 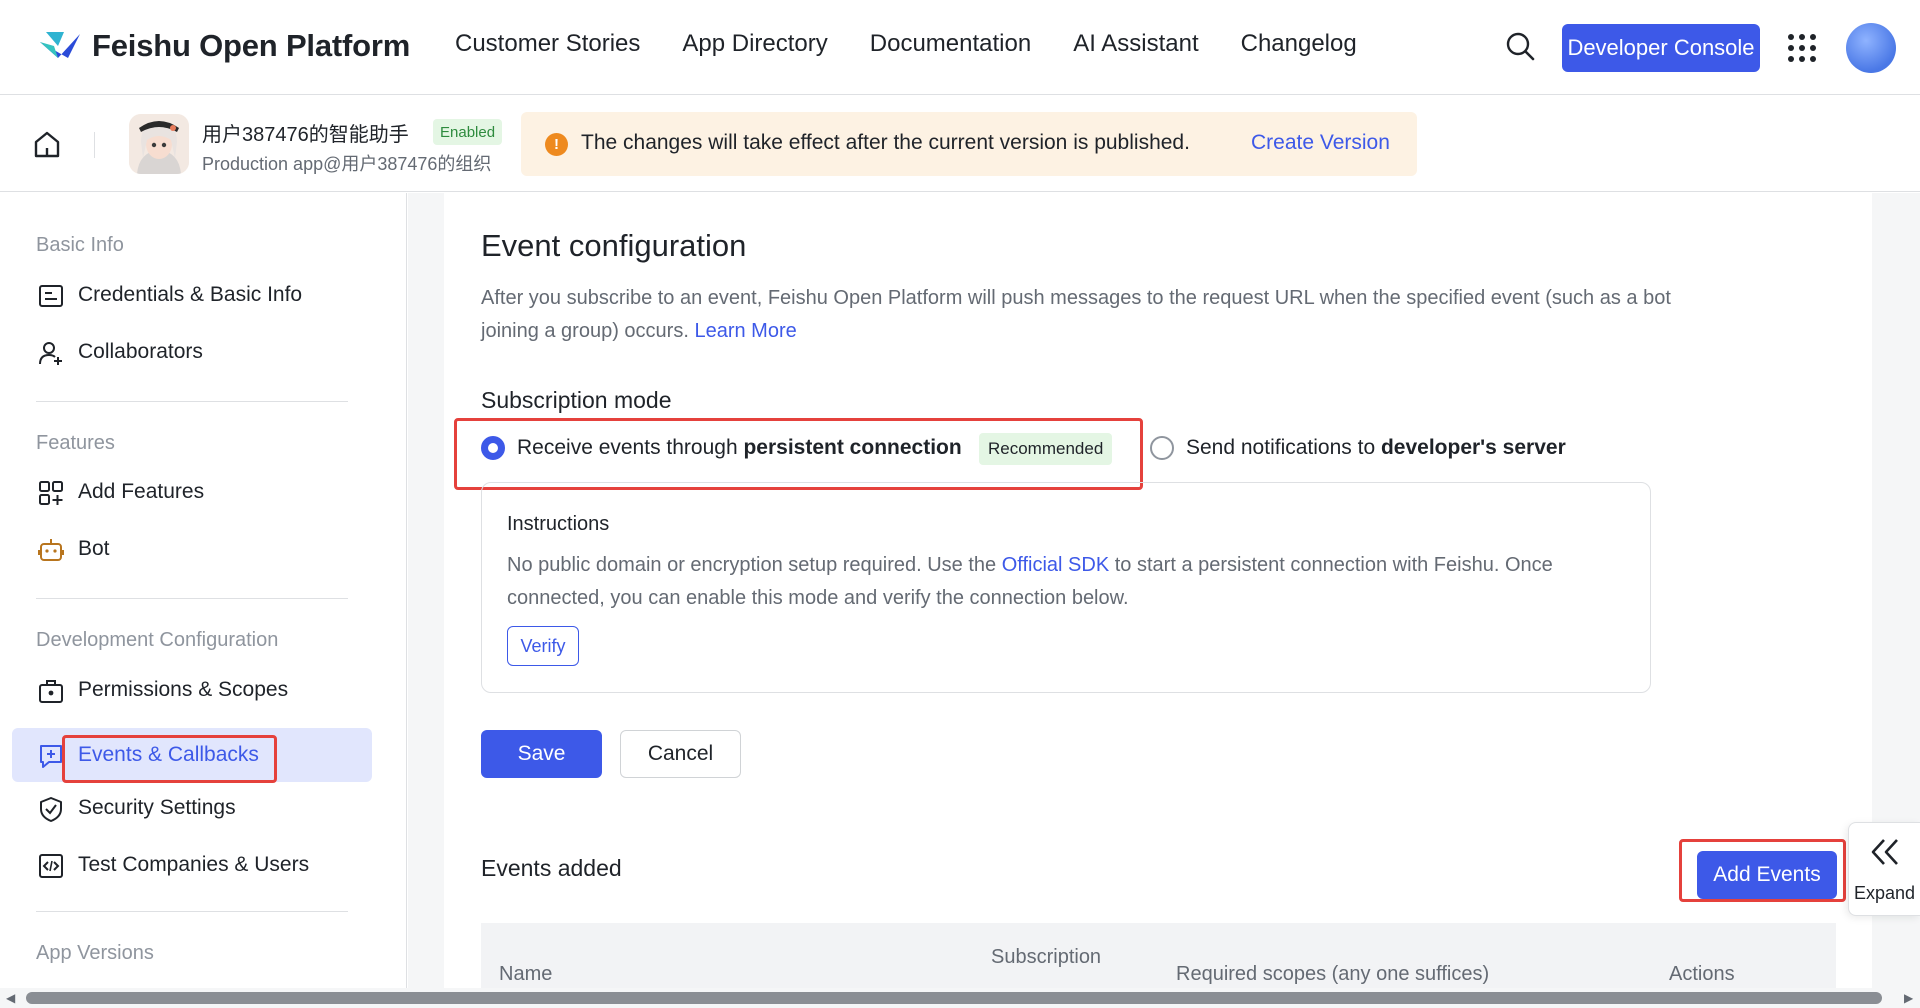 I want to click on recommended-badge: Recommended, so click(x=1046, y=449).